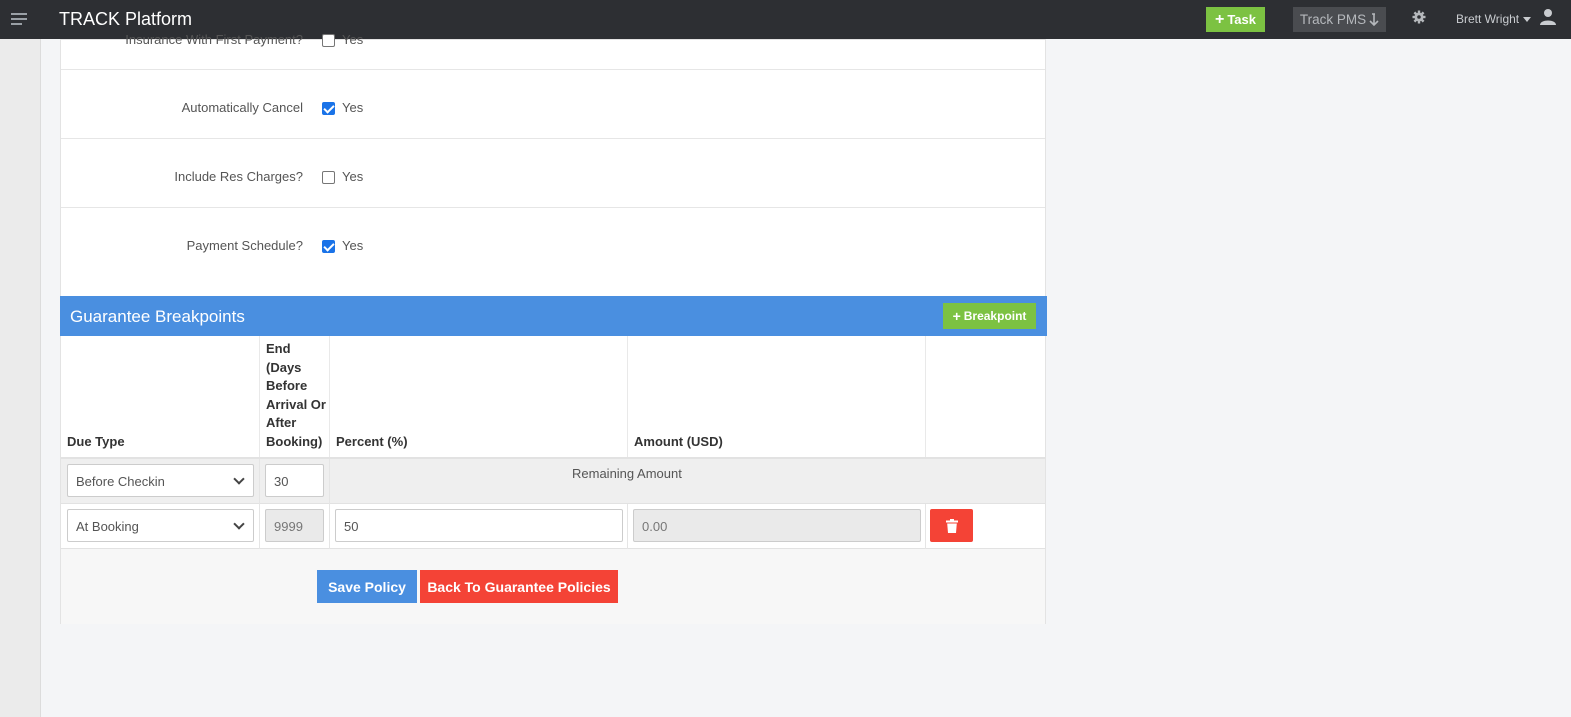 This screenshot has width=1571, height=717. I want to click on save-policy-button: Save Policy, so click(367, 586).